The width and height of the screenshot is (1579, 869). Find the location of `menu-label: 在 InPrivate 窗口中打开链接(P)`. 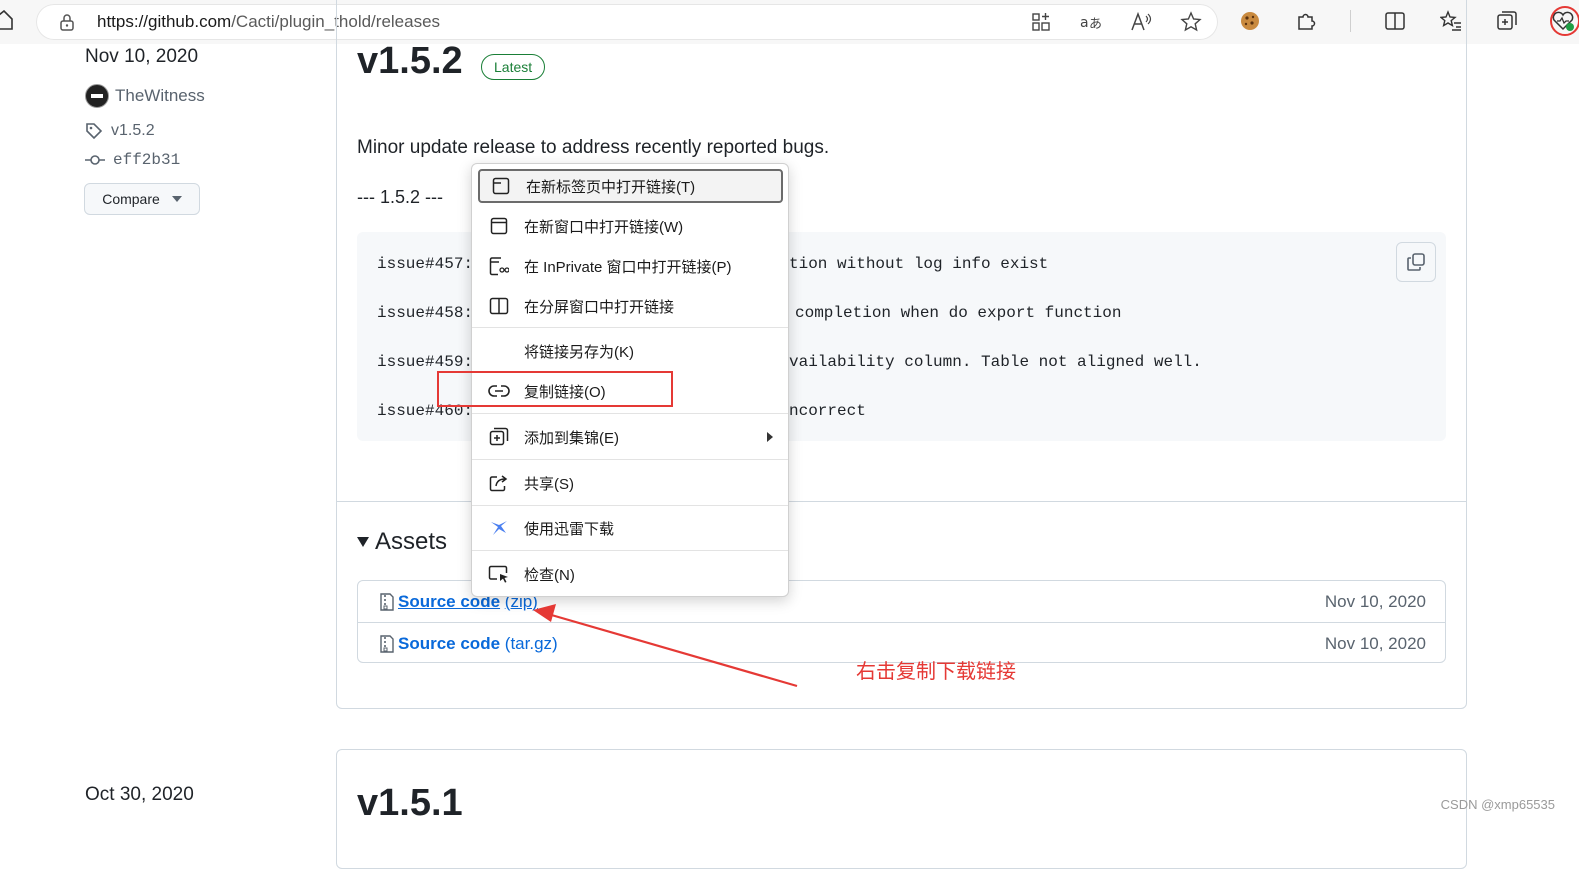

menu-label: 在 InPrivate 窗口中打开链接(P) is located at coordinates (628, 267).